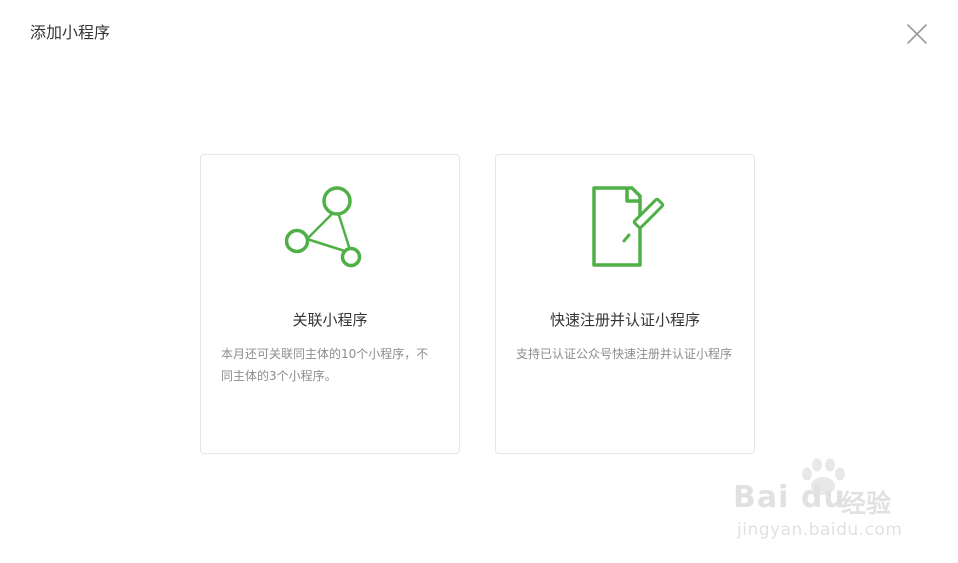 This screenshot has width=958, height=563. Describe the element at coordinates (628, 226) in the screenshot. I see `document-pen-icon` at that location.